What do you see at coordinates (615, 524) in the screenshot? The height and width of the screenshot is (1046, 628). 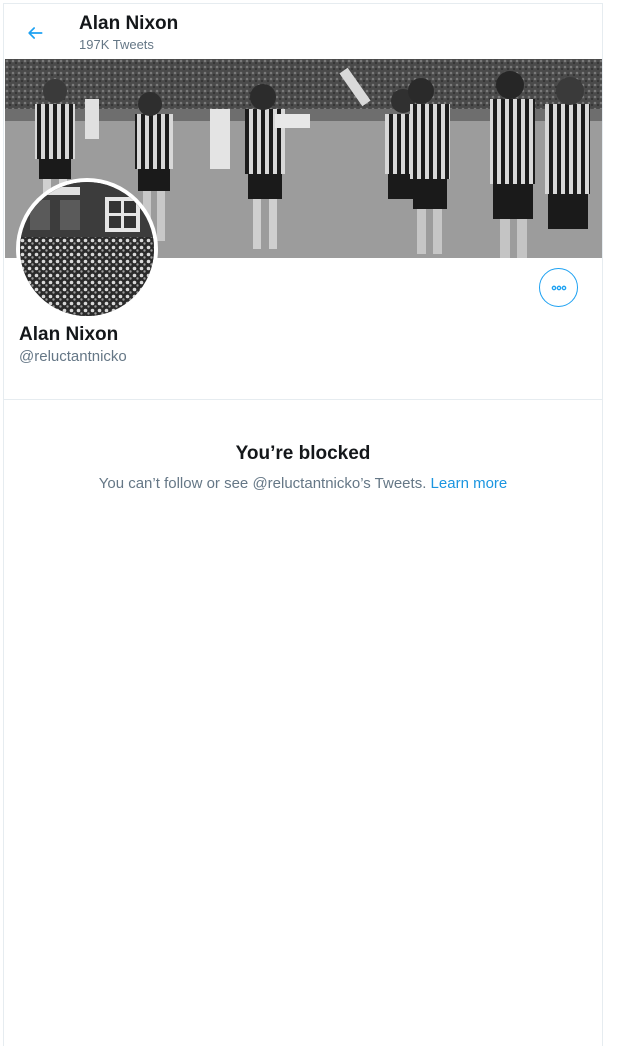 I see `right-gutter` at bounding box center [615, 524].